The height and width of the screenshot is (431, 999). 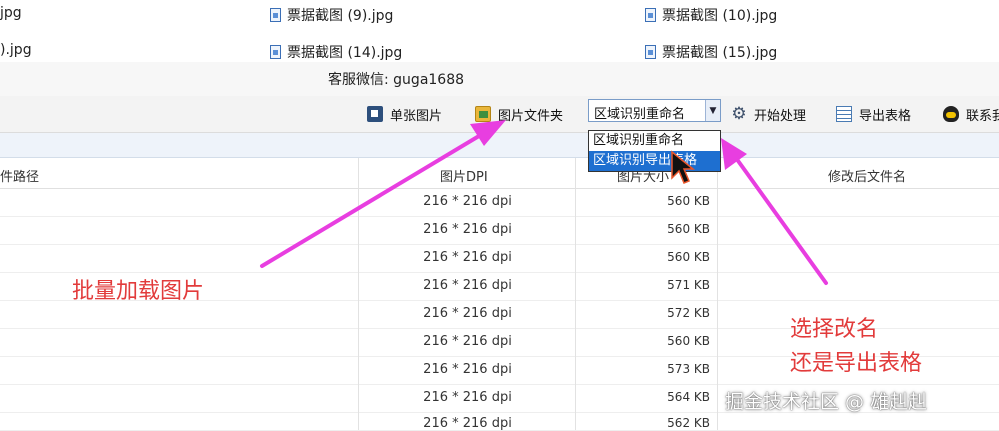 I want to click on table-header: 件路径 图片DPI 图片大小 修改后文件名, so click(x=499, y=173).